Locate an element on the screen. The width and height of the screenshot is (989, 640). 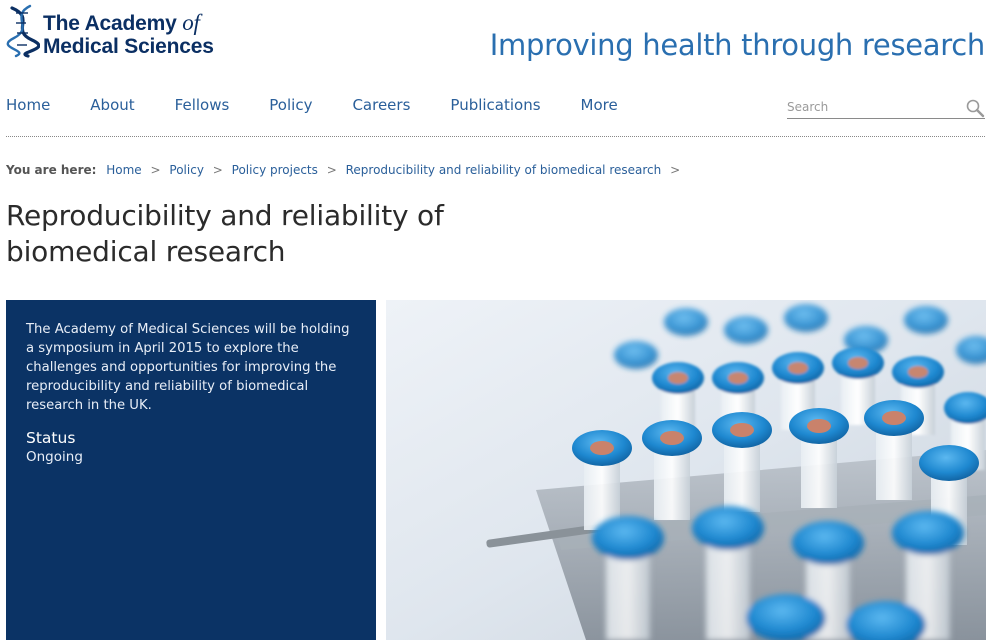
status-heading: Status is located at coordinates (51, 438).